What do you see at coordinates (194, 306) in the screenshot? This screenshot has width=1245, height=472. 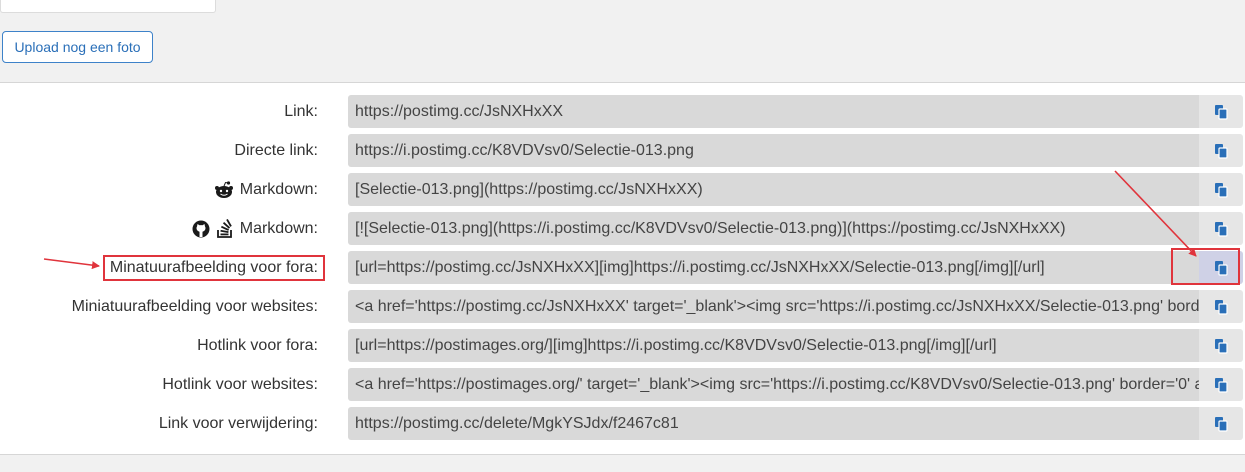 I see `row-label: Miniatuurafbeelding voor websites:` at bounding box center [194, 306].